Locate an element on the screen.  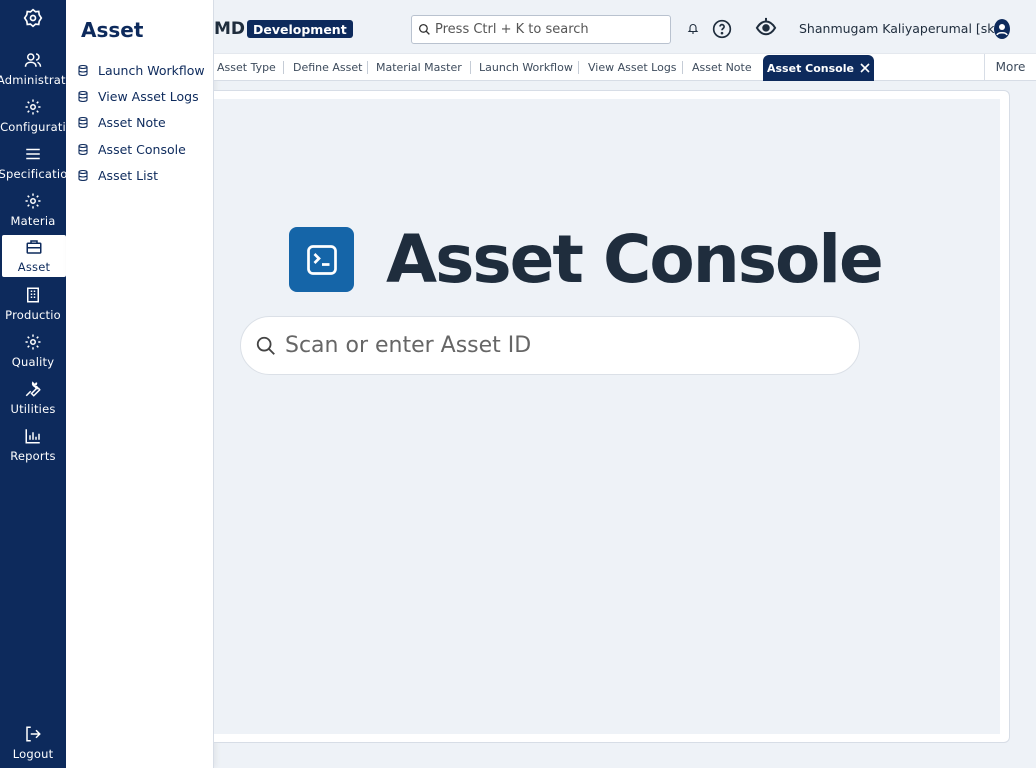
rail-item-label: Administrati is located at coordinates (33, 80).